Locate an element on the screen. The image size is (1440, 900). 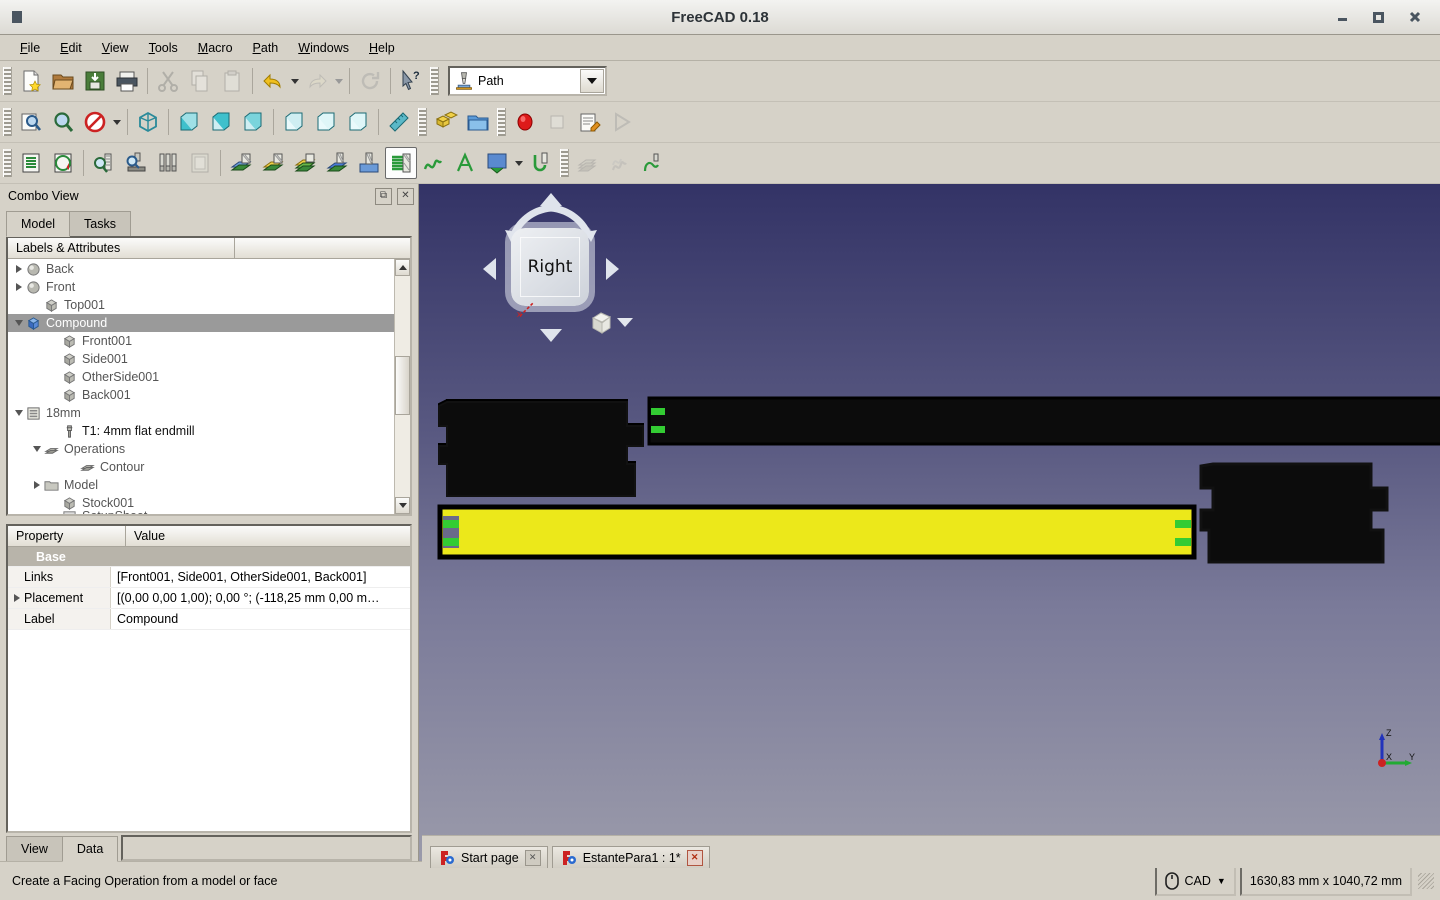
tree-item: Side001 is located at coordinates (201, 359).